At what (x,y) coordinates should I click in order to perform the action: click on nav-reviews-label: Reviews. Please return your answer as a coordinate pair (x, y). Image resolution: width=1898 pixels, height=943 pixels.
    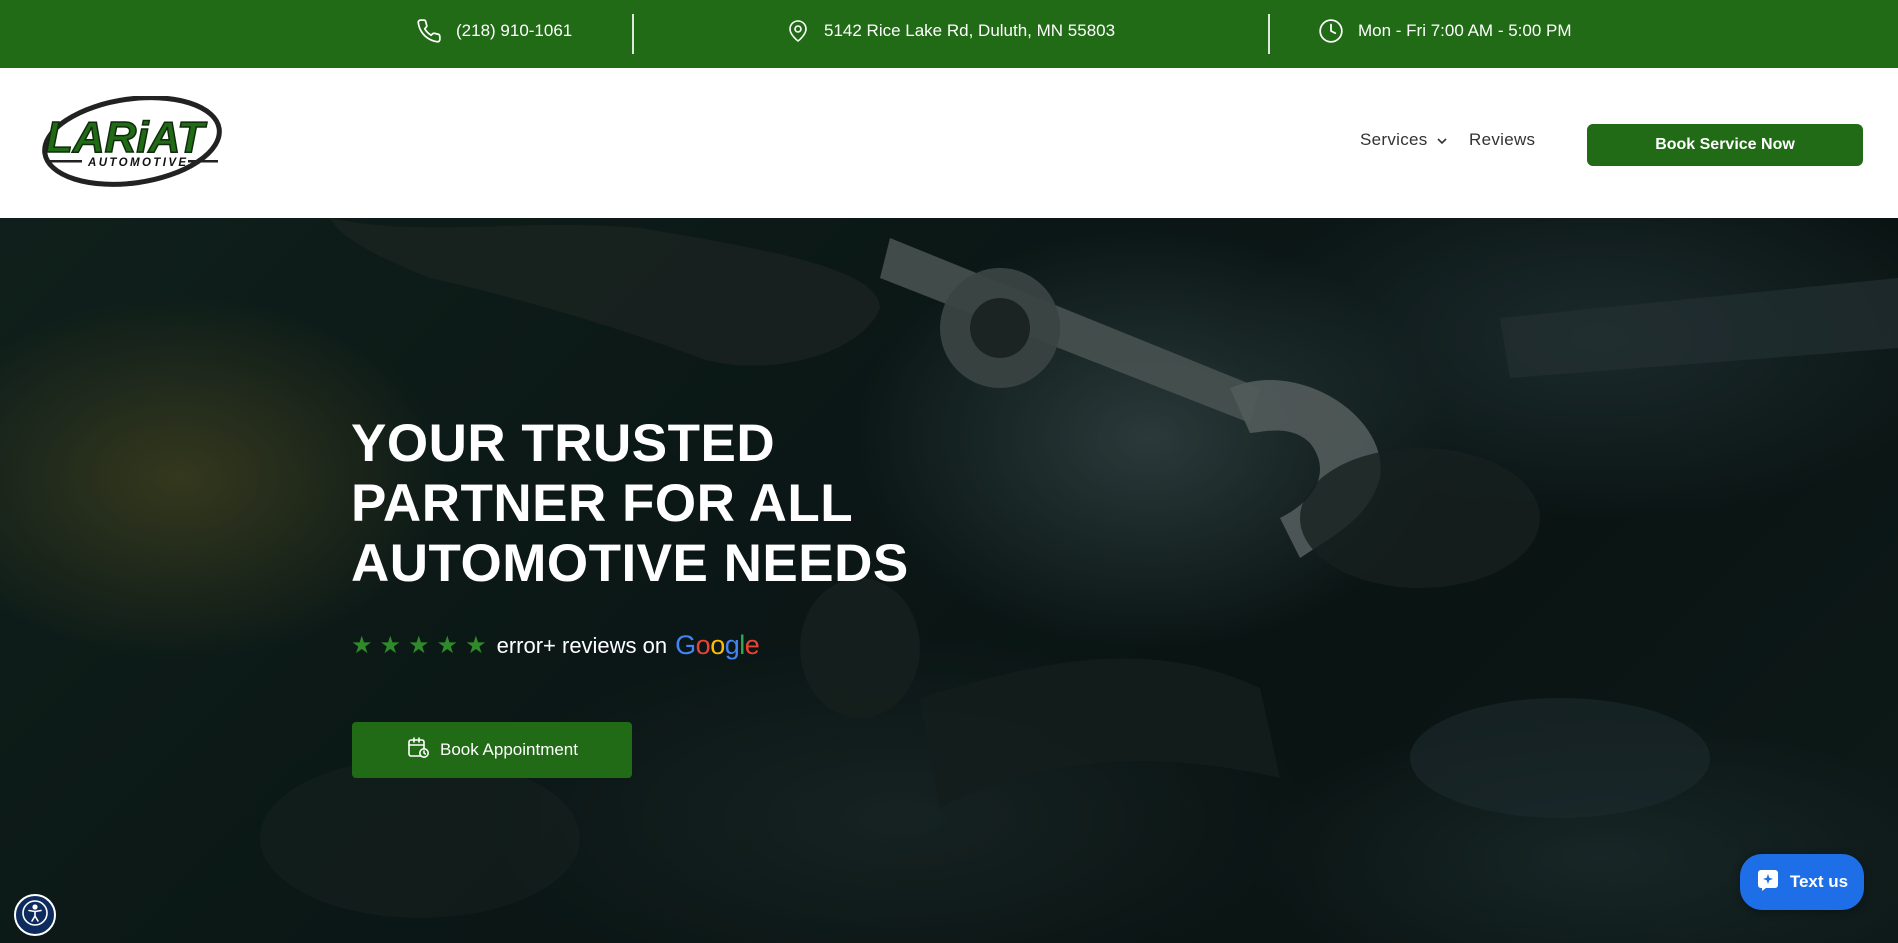
    Looking at the image, I should click on (1502, 140).